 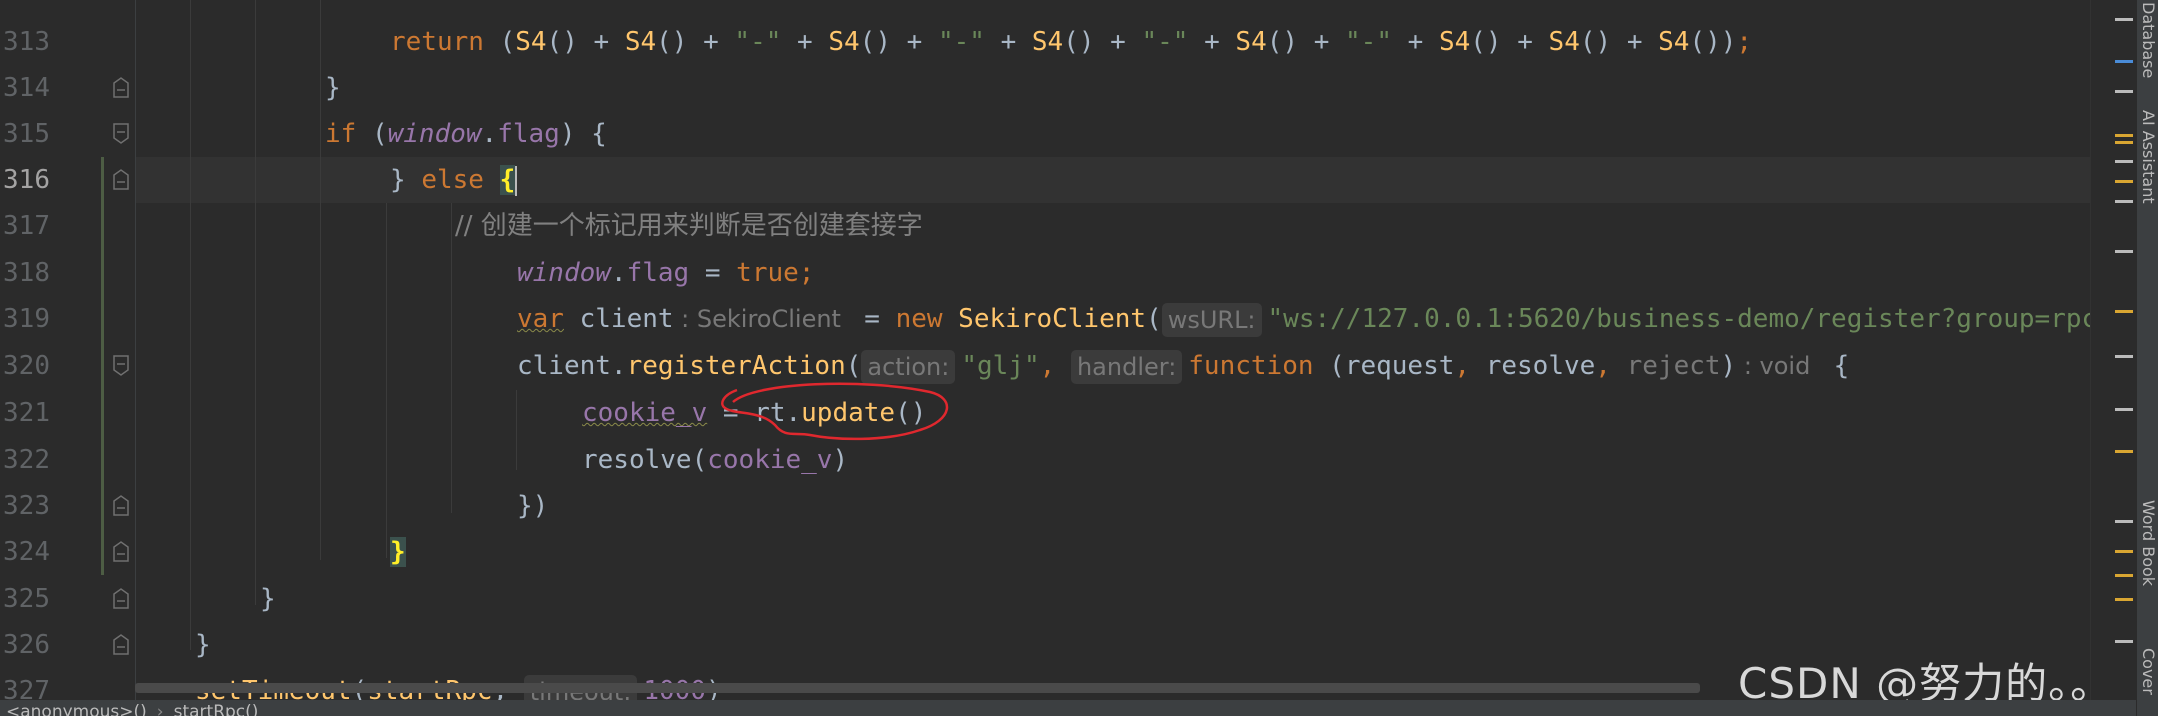 What do you see at coordinates (665, 273) in the screenshot?
I see `code-line-318: window.flag = true;` at bounding box center [665, 273].